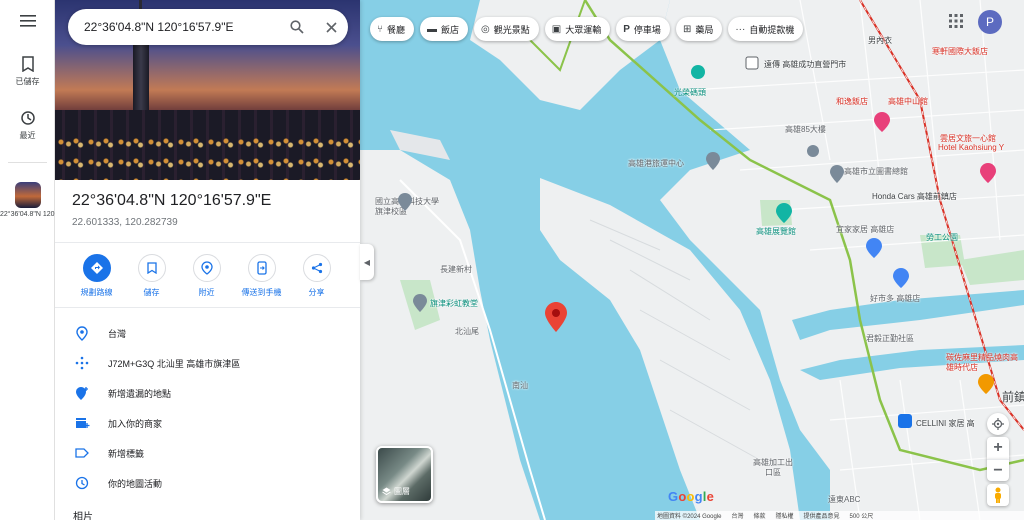 This screenshot has height=520, width=1024. I want to click on hotel-icon: ▬, so click(432, 29).